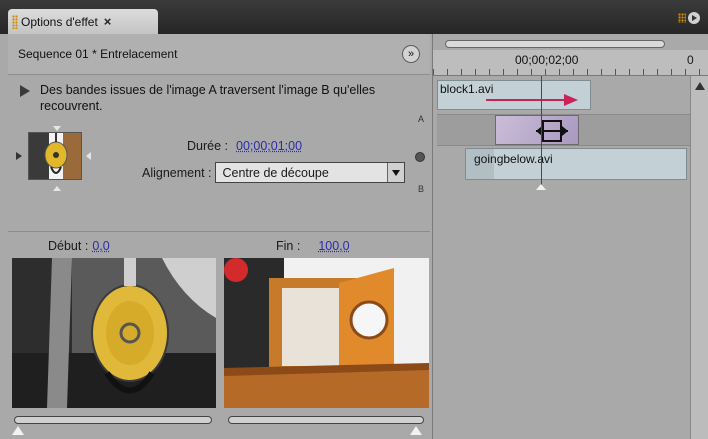  Describe the element at coordinates (97, 54) in the screenshot. I see `sequence-title: Sequence 01 * Entrelacement` at that location.